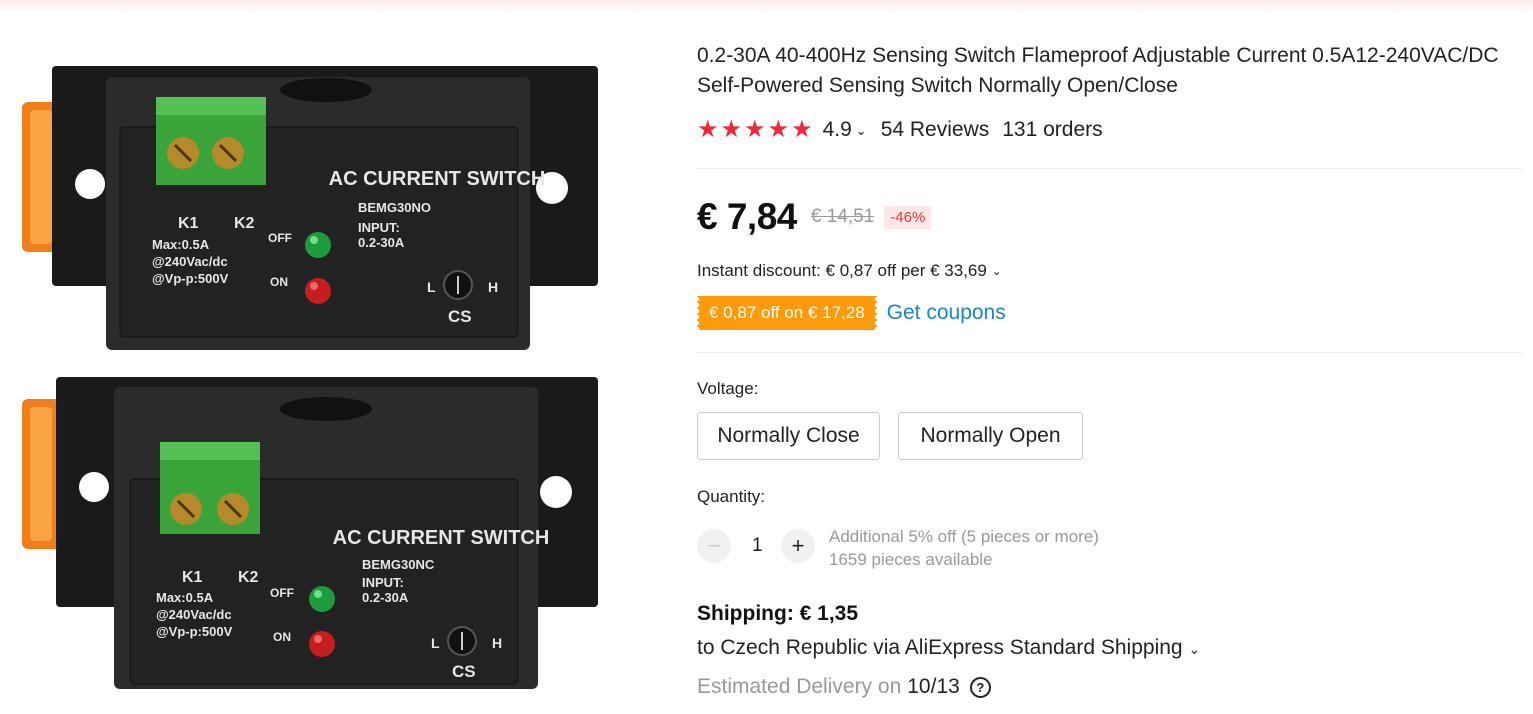 Image resolution: width=1533 pixels, height=714 pixels. What do you see at coordinates (980, 687) in the screenshot?
I see `question-circle-icon: ?` at bounding box center [980, 687].